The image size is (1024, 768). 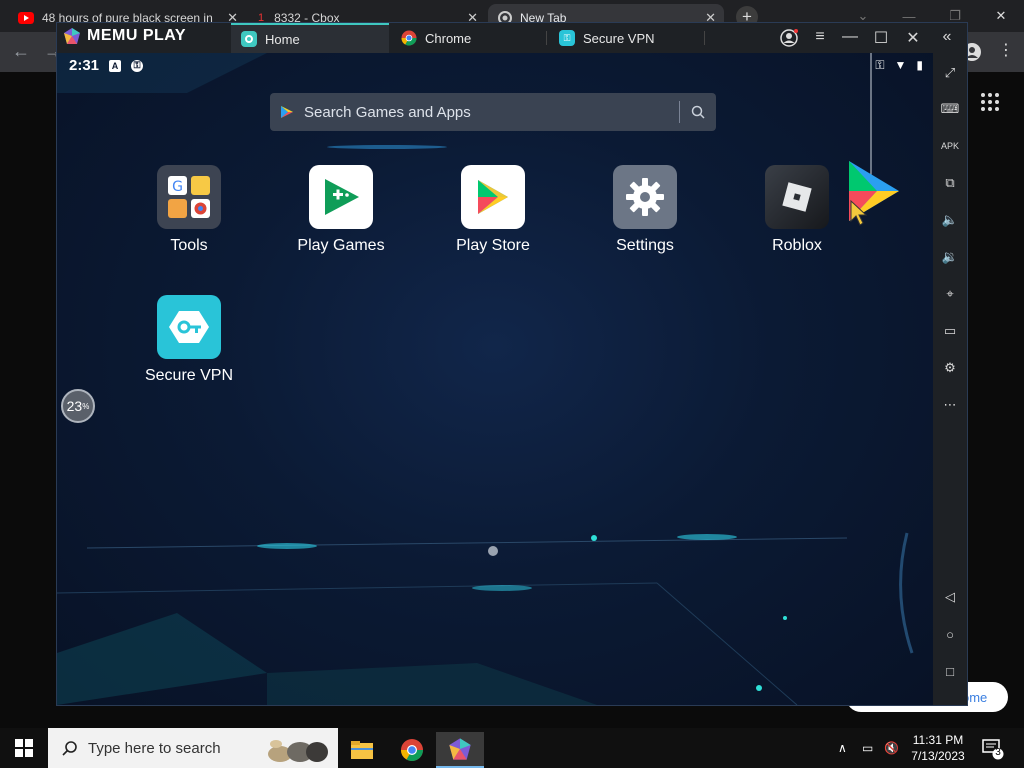 I want to click on app-secure-vpn: Secure VPN, so click(x=189, y=340).